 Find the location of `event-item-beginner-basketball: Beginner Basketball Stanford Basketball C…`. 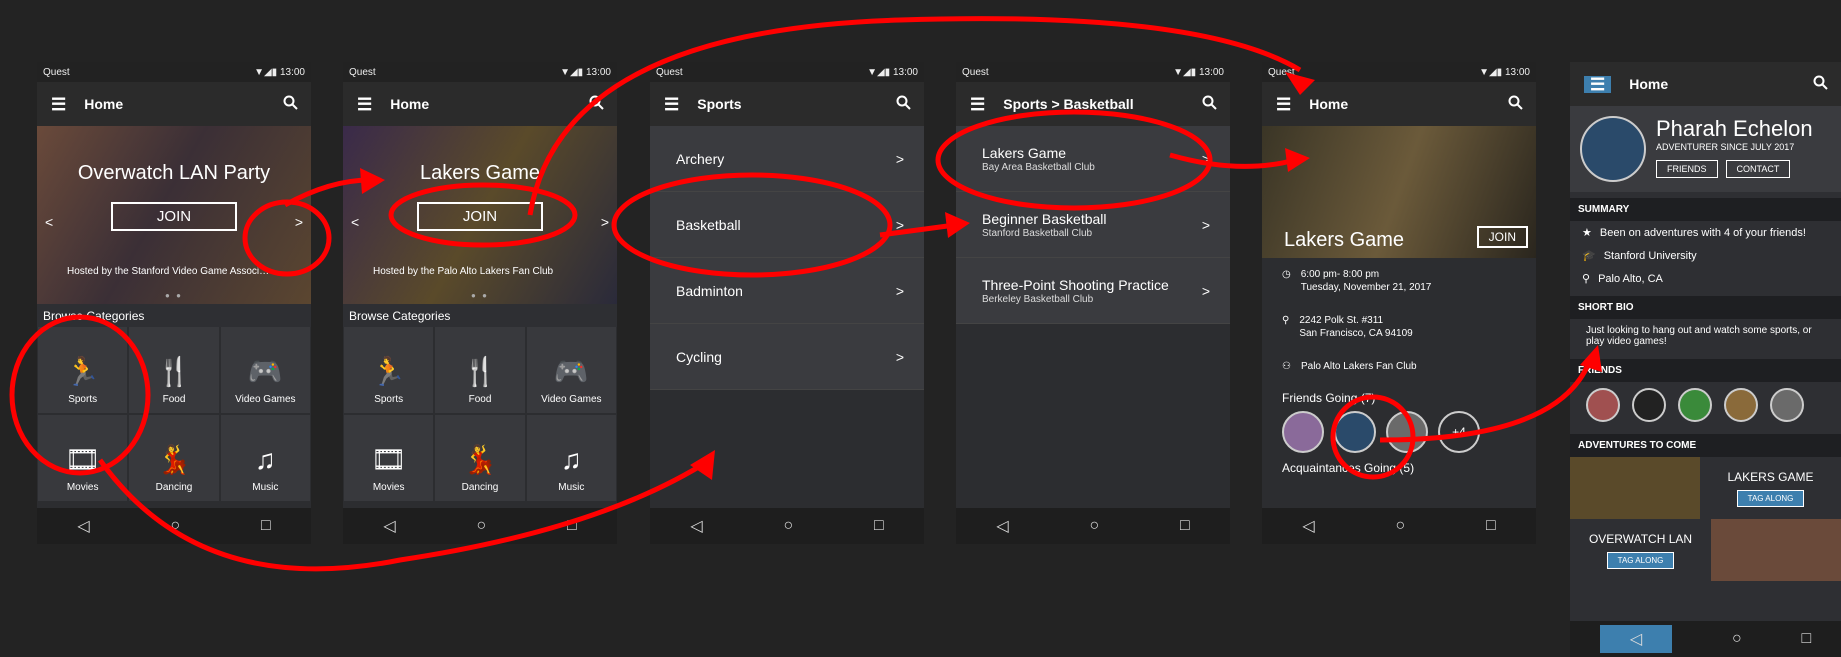

event-item-beginner-basketball: Beginner Basketball Stanford Basketball C… is located at coordinates (1093, 225).